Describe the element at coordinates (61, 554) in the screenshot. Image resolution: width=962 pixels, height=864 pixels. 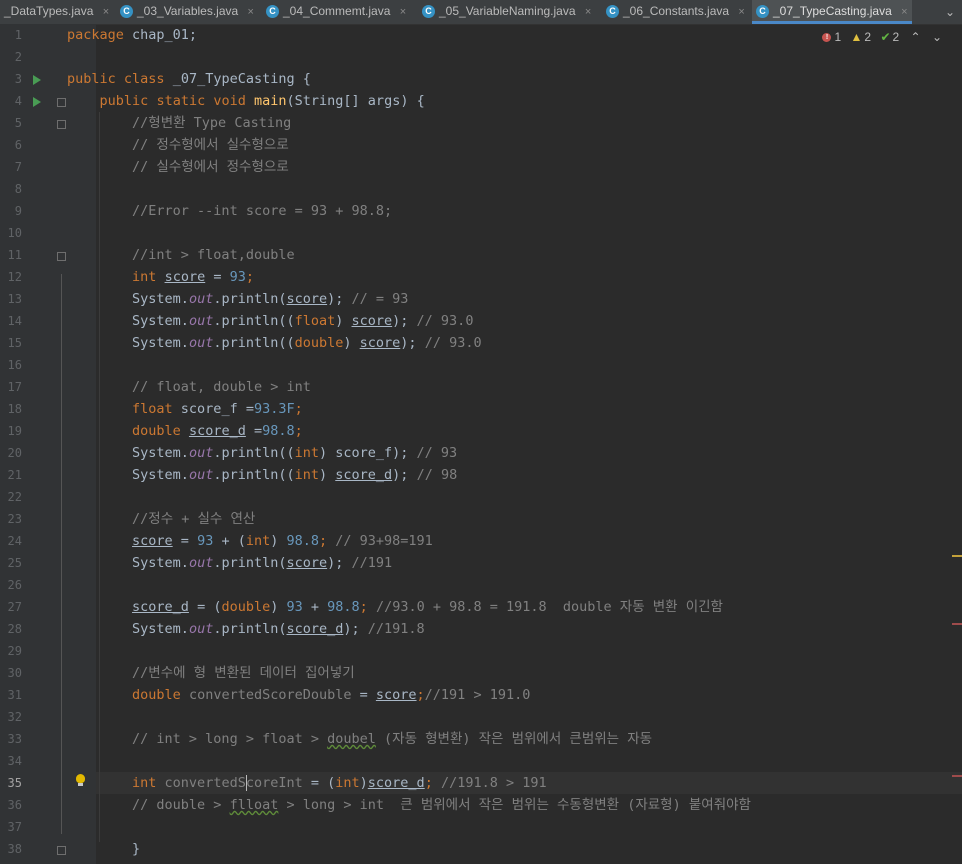
I see `fold-guide` at that location.